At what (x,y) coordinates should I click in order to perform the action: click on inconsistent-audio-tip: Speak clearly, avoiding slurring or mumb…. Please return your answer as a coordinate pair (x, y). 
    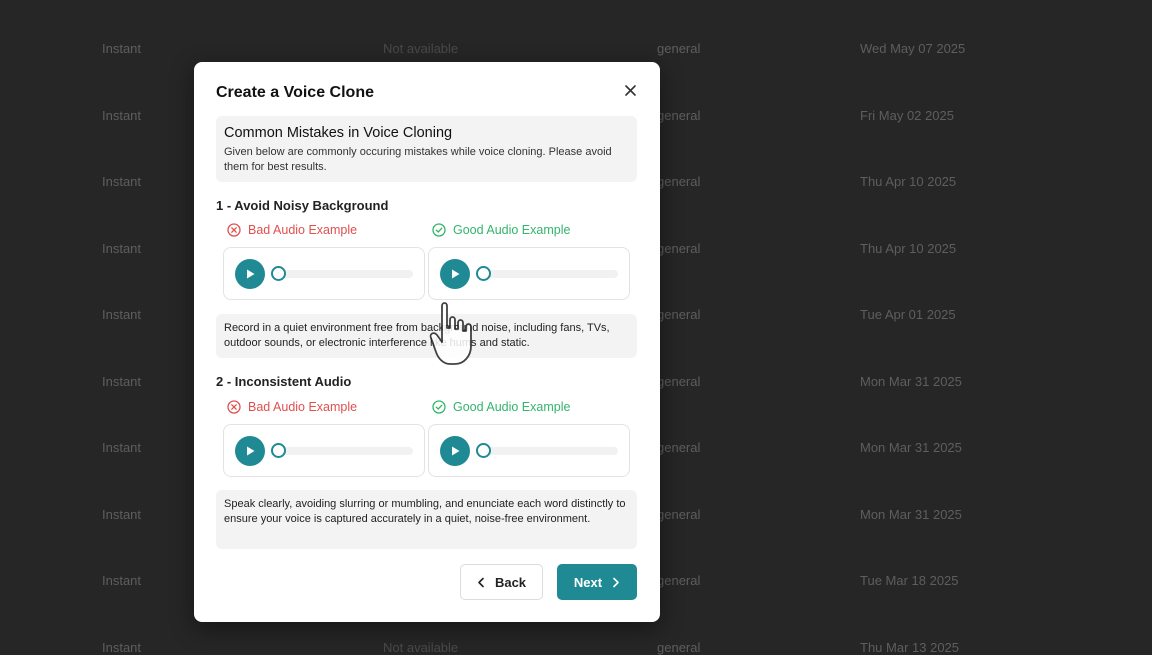
    Looking at the image, I should click on (426, 519).